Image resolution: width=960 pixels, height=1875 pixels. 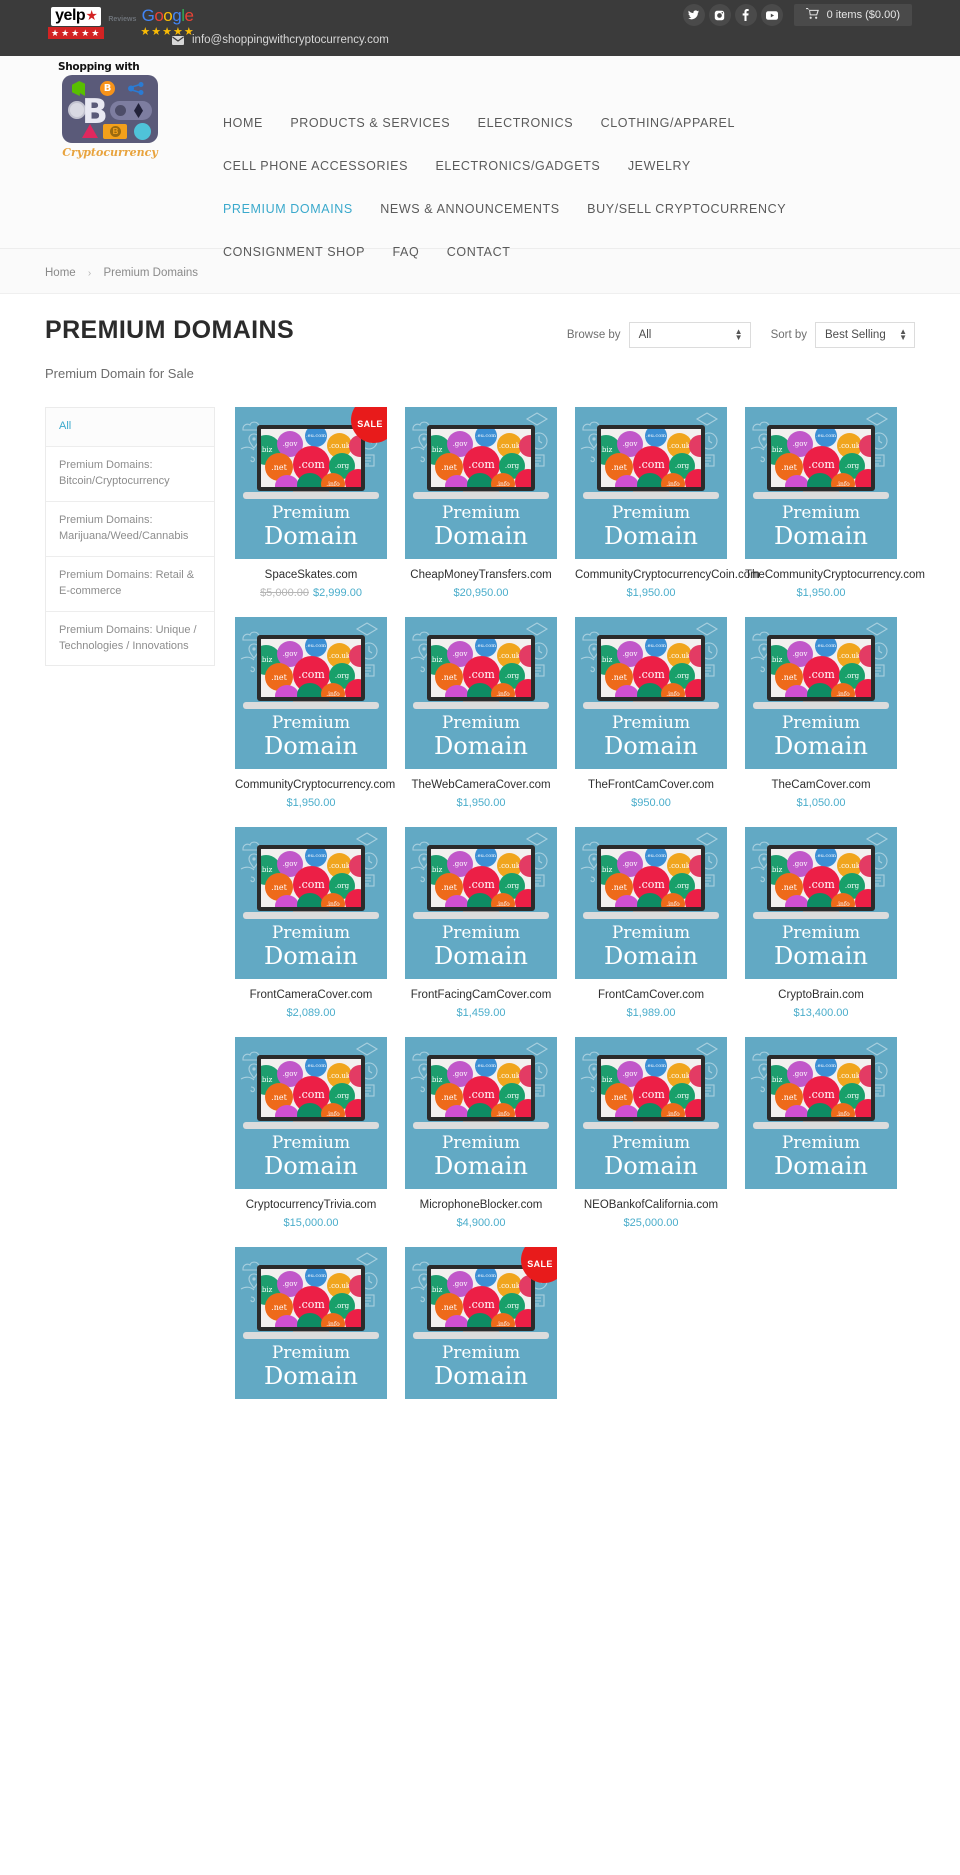 I want to click on sidebar-item-bitcoin-cryptocurrency: Premium Domains: Bitcoin/Cryptocurrency, so click(x=130, y=474).